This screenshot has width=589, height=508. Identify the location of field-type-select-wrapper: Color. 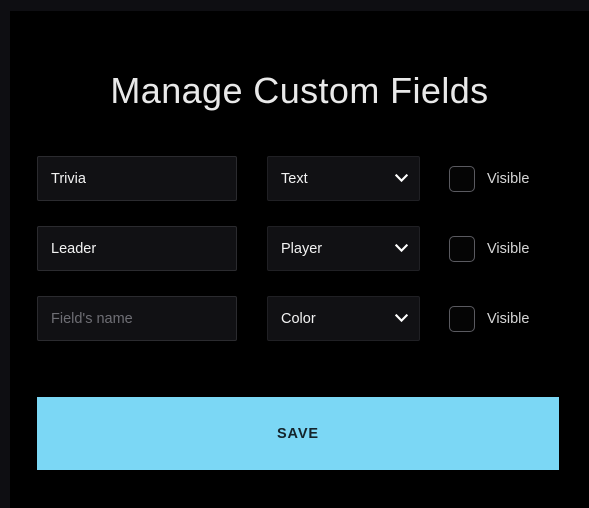
(343, 318).